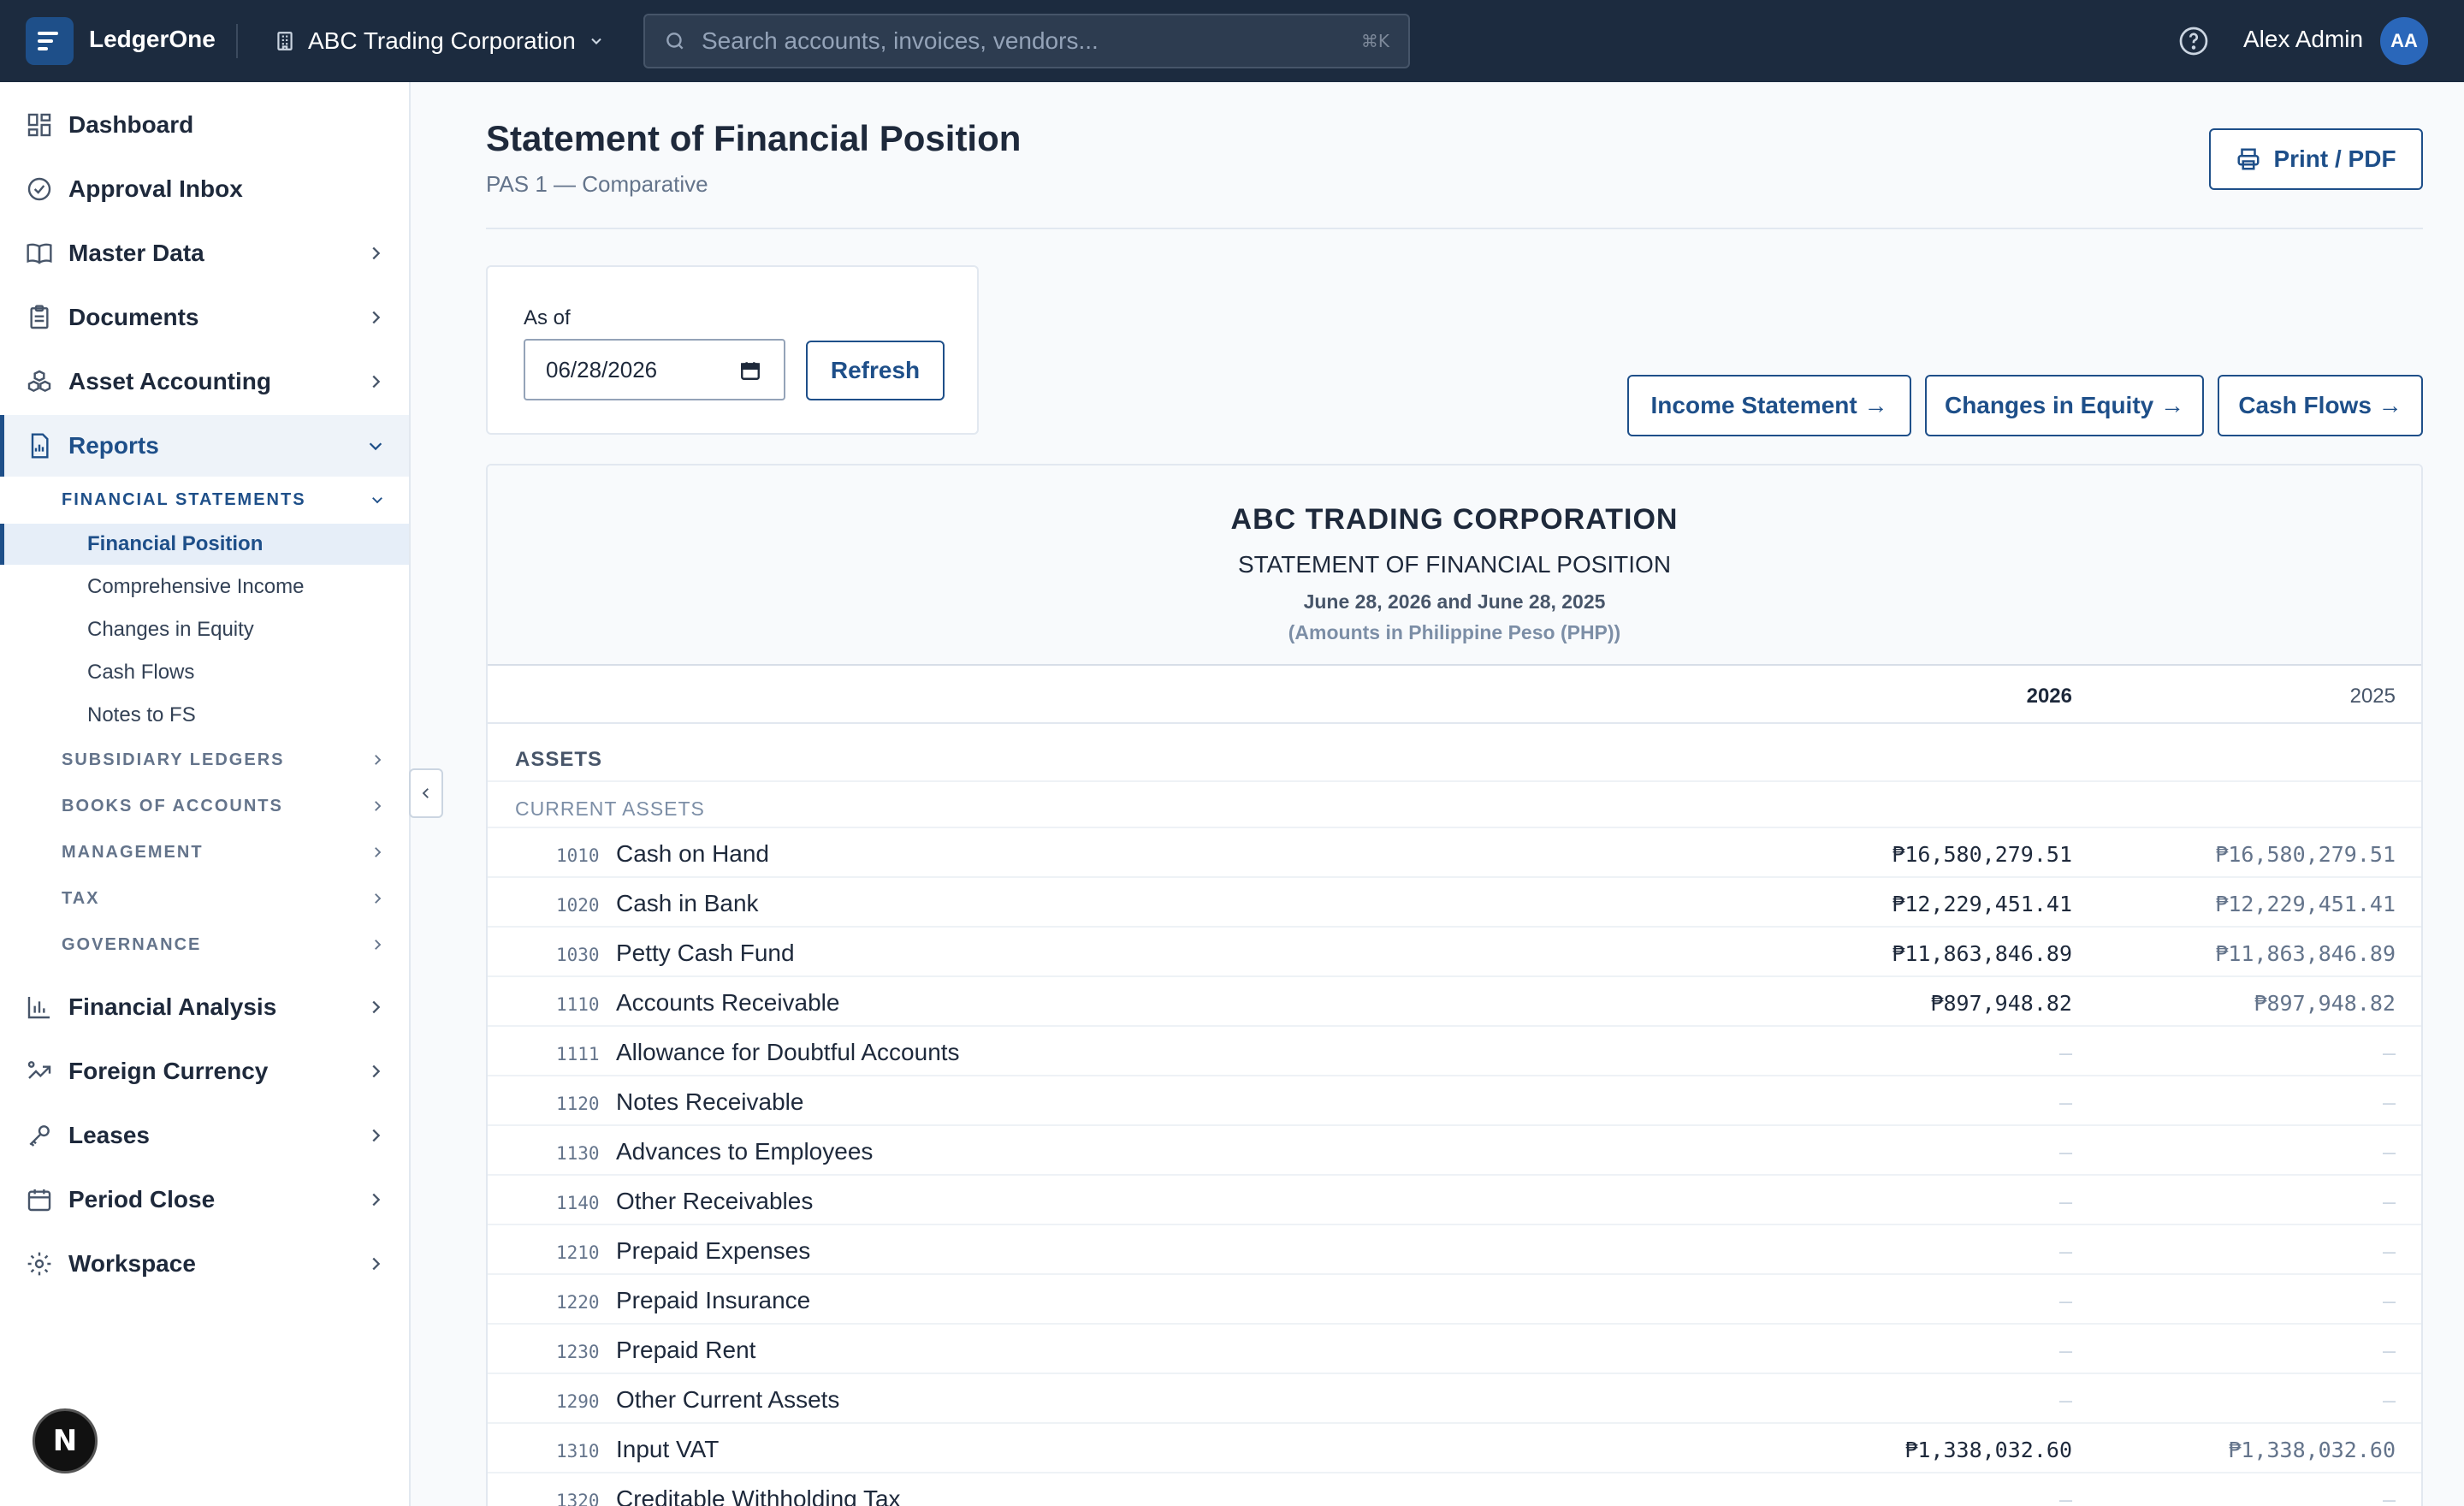 This screenshot has width=2464, height=1506. What do you see at coordinates (745, 1152) in the screenshot?
I see `account-name: Advances to Employees` at bounding box center [745, 1152].